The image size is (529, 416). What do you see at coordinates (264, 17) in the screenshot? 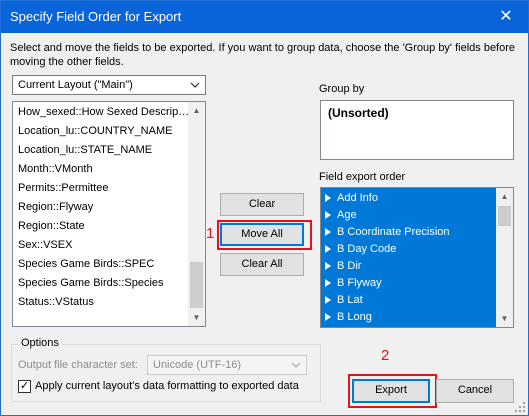
I see `title-bar: Specify Field Order for Export ✕` at bounding box center [264, 17].